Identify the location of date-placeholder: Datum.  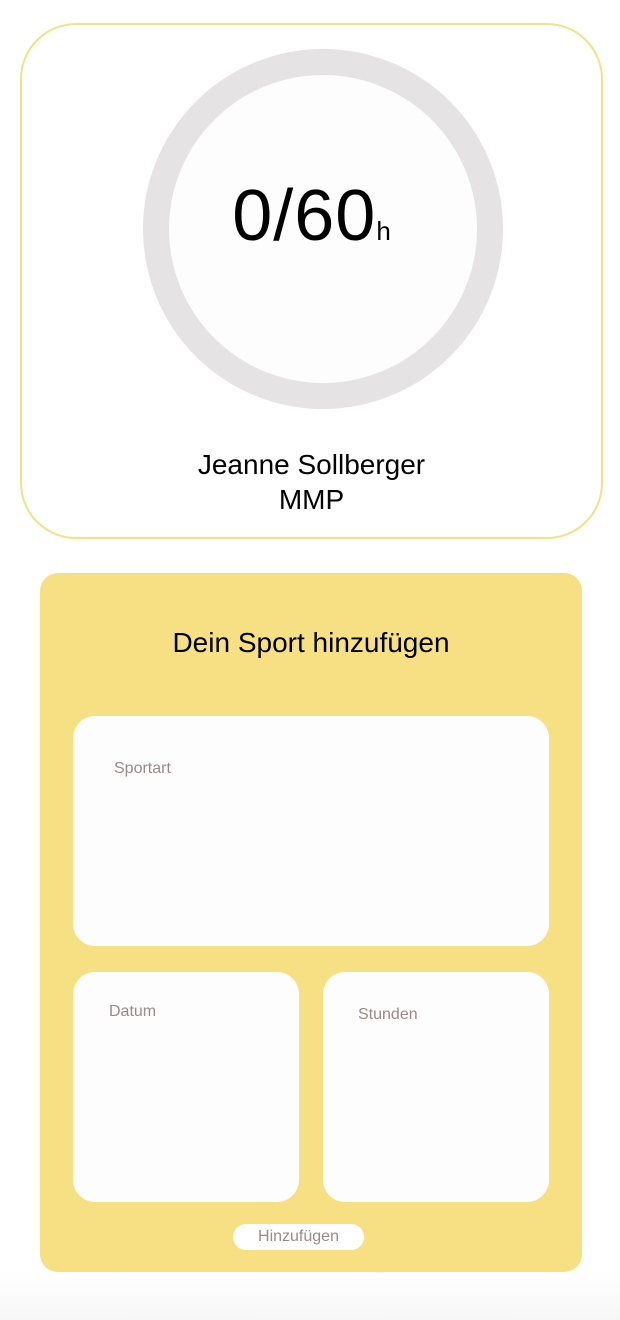
(133, 1011).